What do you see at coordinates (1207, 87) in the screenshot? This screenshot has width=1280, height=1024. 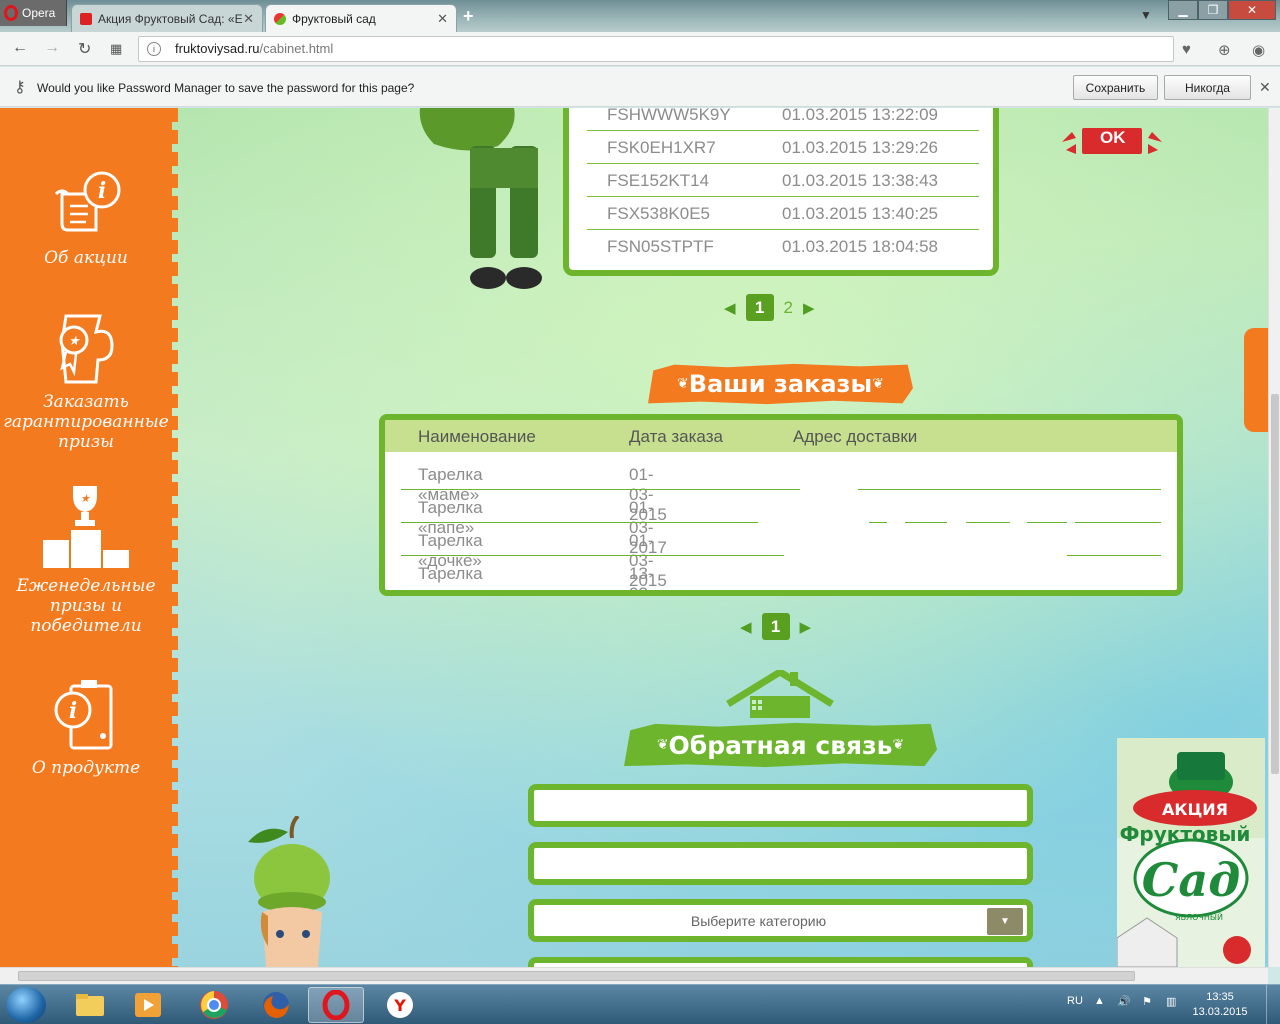 I see `never-save-button: Никогда` at bounding box center [1207, 87].